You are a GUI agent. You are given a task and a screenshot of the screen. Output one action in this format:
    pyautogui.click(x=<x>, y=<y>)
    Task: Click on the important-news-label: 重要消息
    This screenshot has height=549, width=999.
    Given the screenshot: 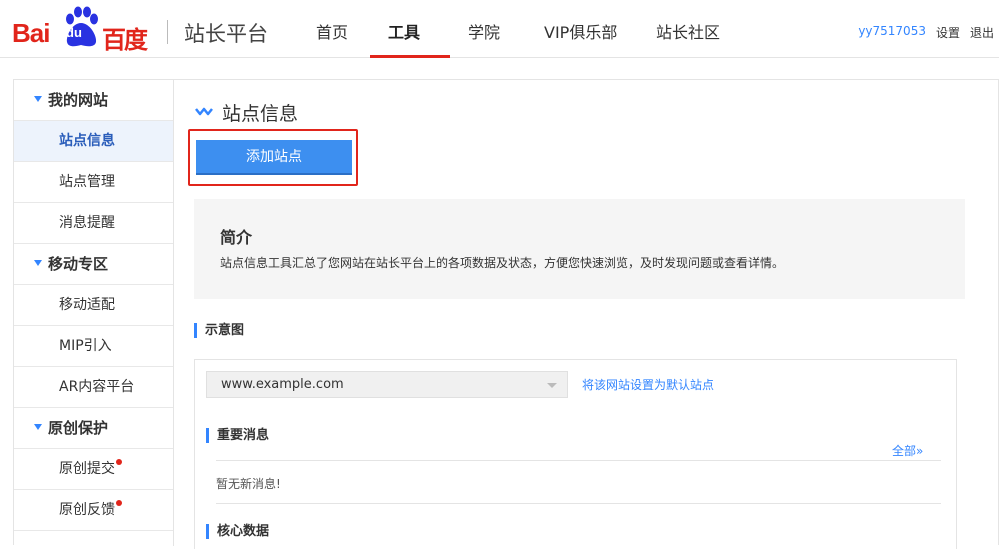 What is the action you would take?
    pyautogui.click(x=237, y=435)
    